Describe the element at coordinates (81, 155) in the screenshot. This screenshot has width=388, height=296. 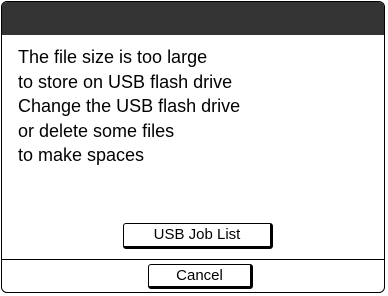
I see `message-line: to make spaces` at that location.